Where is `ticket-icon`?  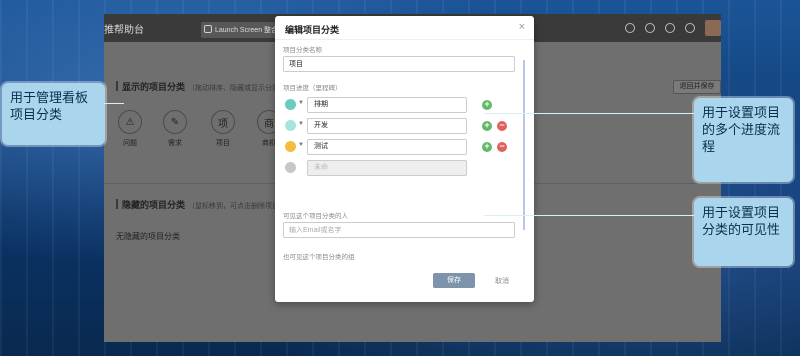 ticket-icon is located at coordinates (670, 28).